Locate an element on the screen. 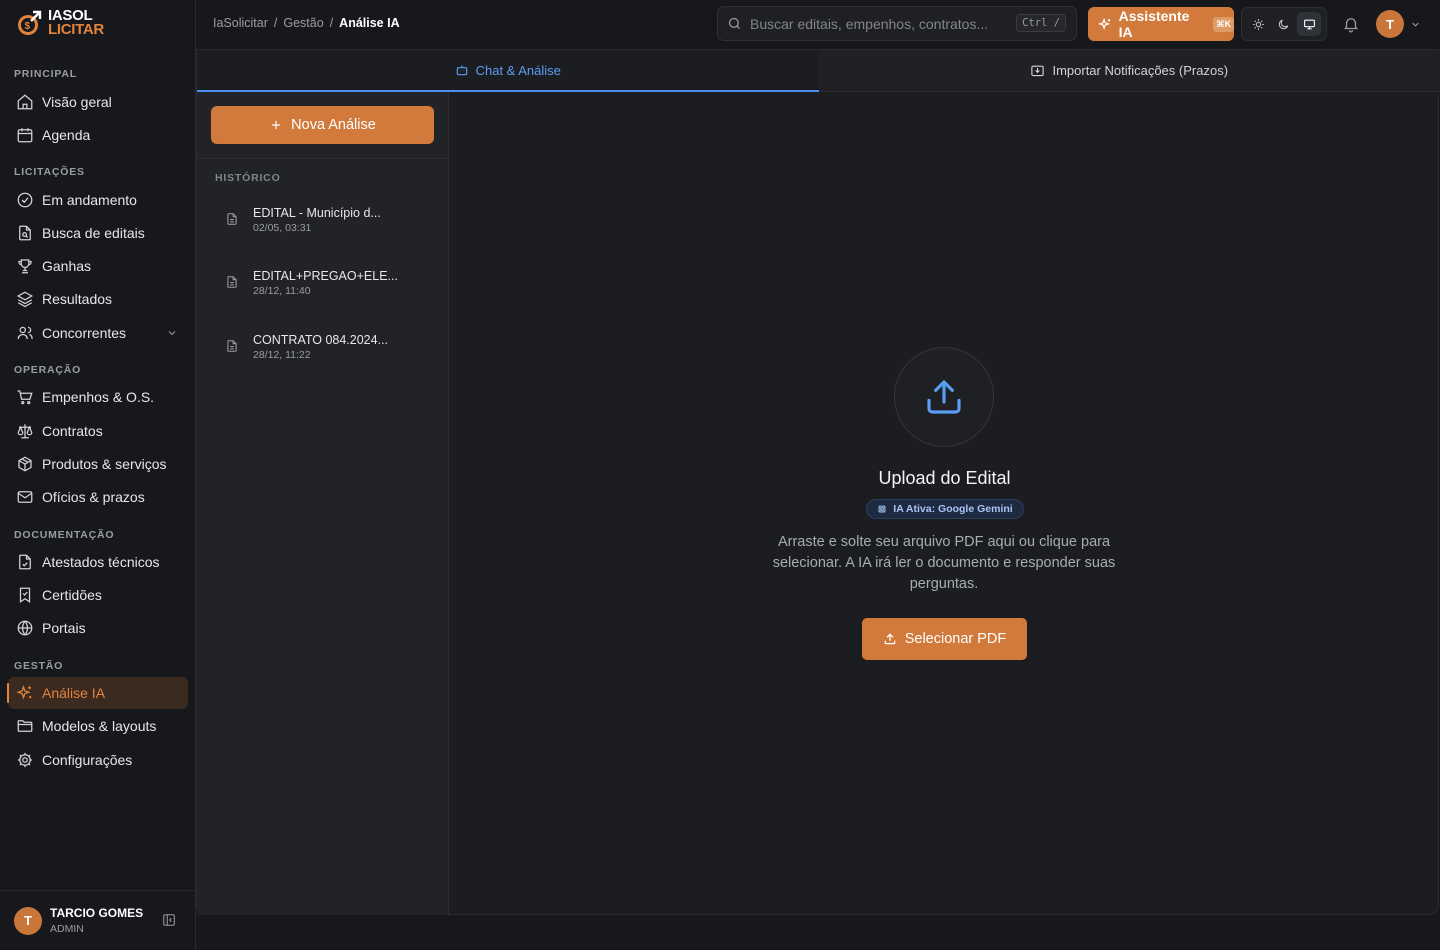 The width and height of the screenshot is (1440, 950). sidebar-item-label: Certidões is located at coordinates (72, 595).